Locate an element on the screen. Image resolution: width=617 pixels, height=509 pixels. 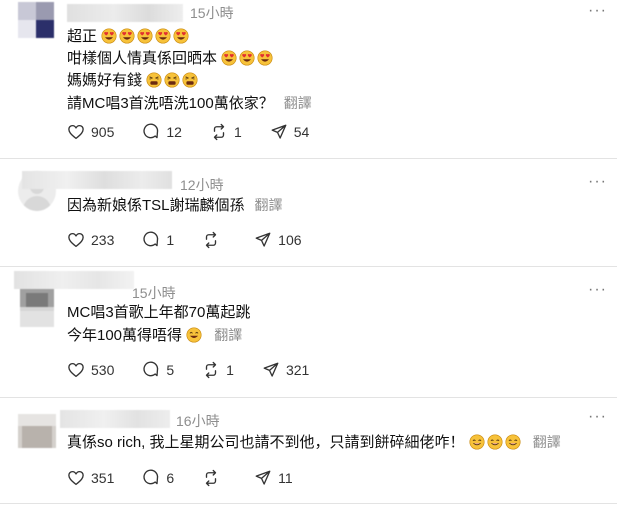
comment-text: 真係so rich, 我上星期公司也請不到他，只請到餅碎細佬咋！ 翻譯 is located at coordinates (314, 442).